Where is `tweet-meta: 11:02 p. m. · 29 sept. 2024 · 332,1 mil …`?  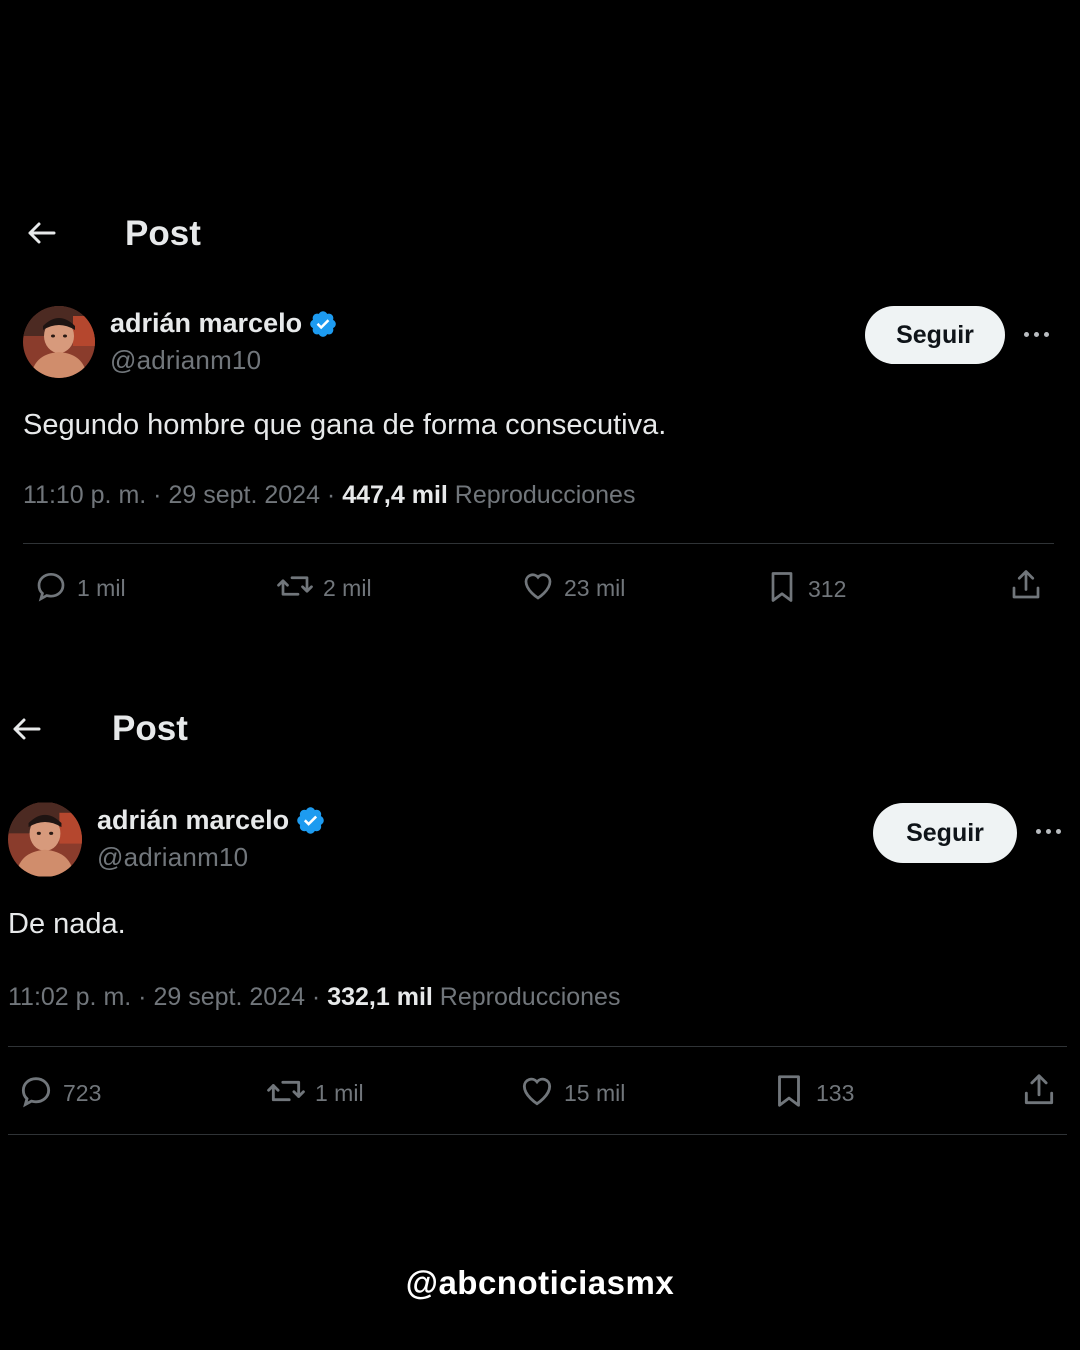 tweet-meta: 11:02 p. m. · 29 sept. 2024 · 332,1 mil … is located at coordinates (314, 997).